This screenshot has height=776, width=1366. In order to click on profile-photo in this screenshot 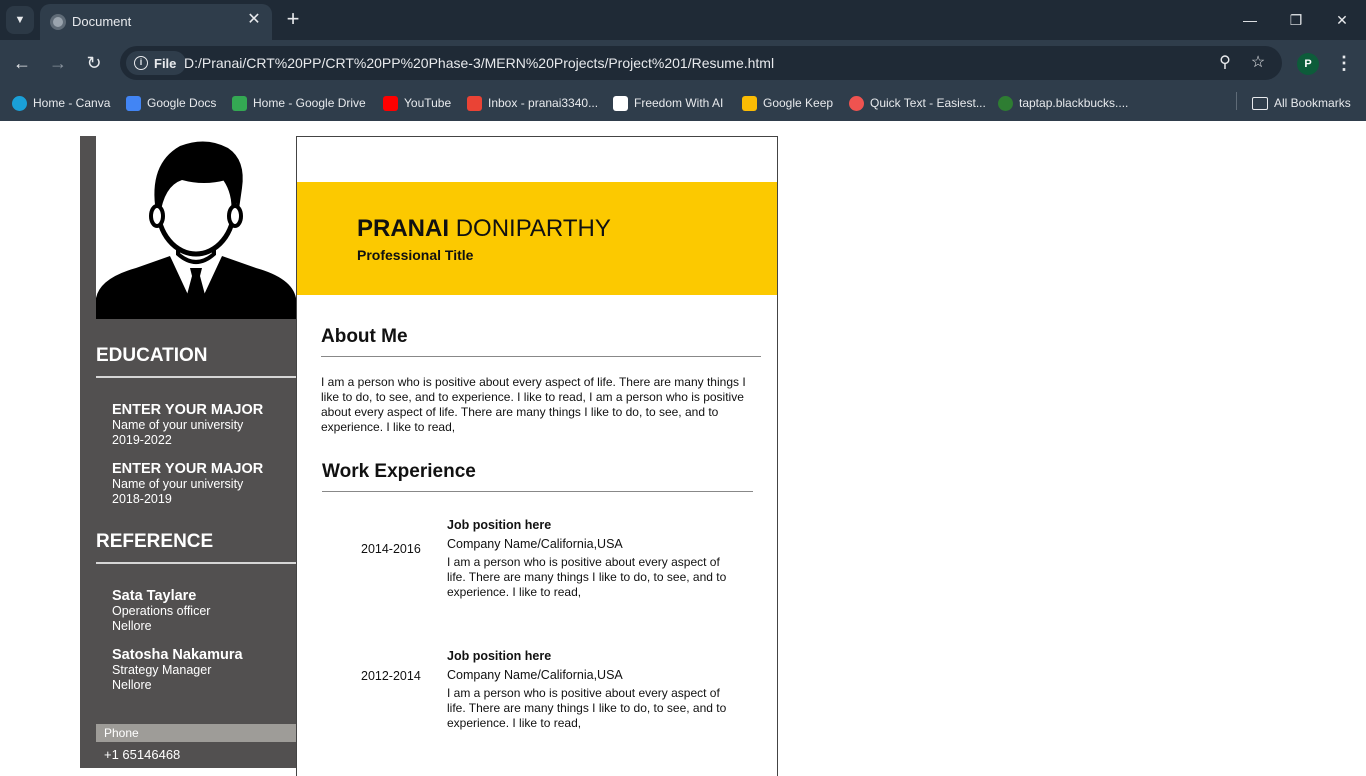, I will do `click(196, 227)`.